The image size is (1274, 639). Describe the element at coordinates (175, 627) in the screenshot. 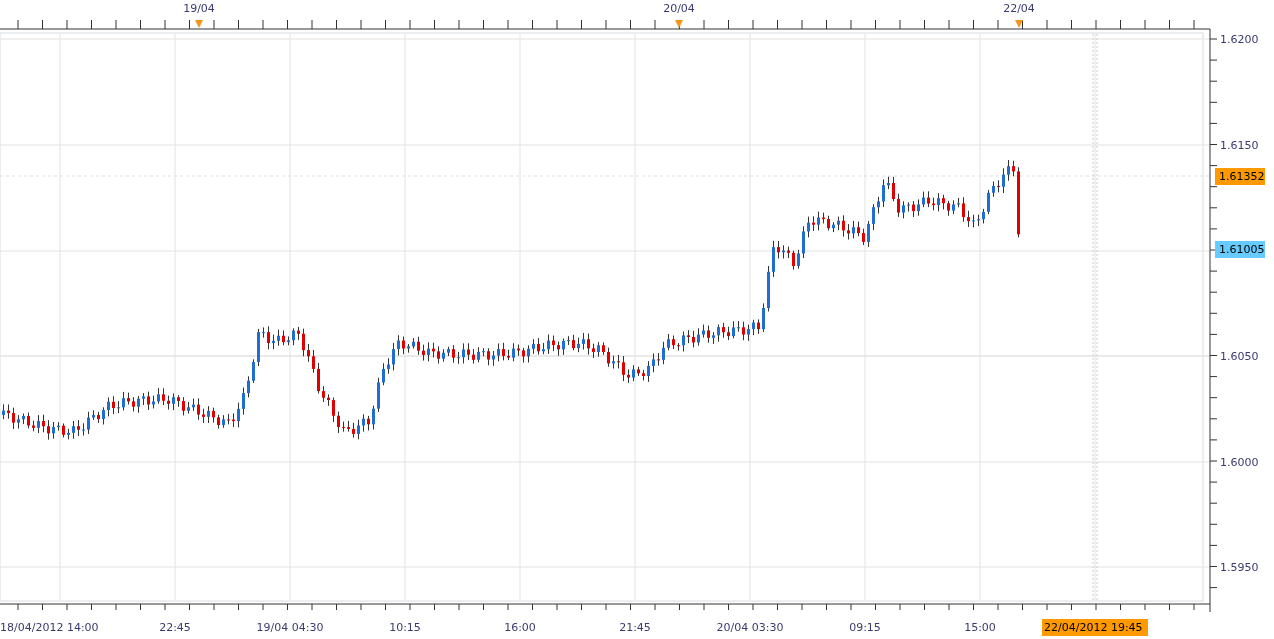

I see `time-axis-label: 22:45` at that location.